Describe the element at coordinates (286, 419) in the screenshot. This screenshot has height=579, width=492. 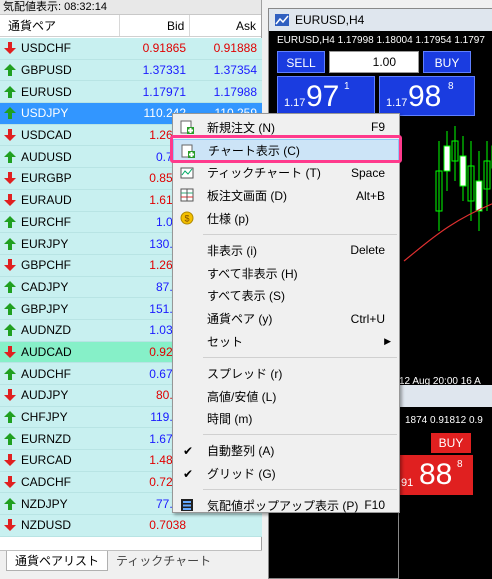
I see `menu-item-12: 時間 (m)` at that location.